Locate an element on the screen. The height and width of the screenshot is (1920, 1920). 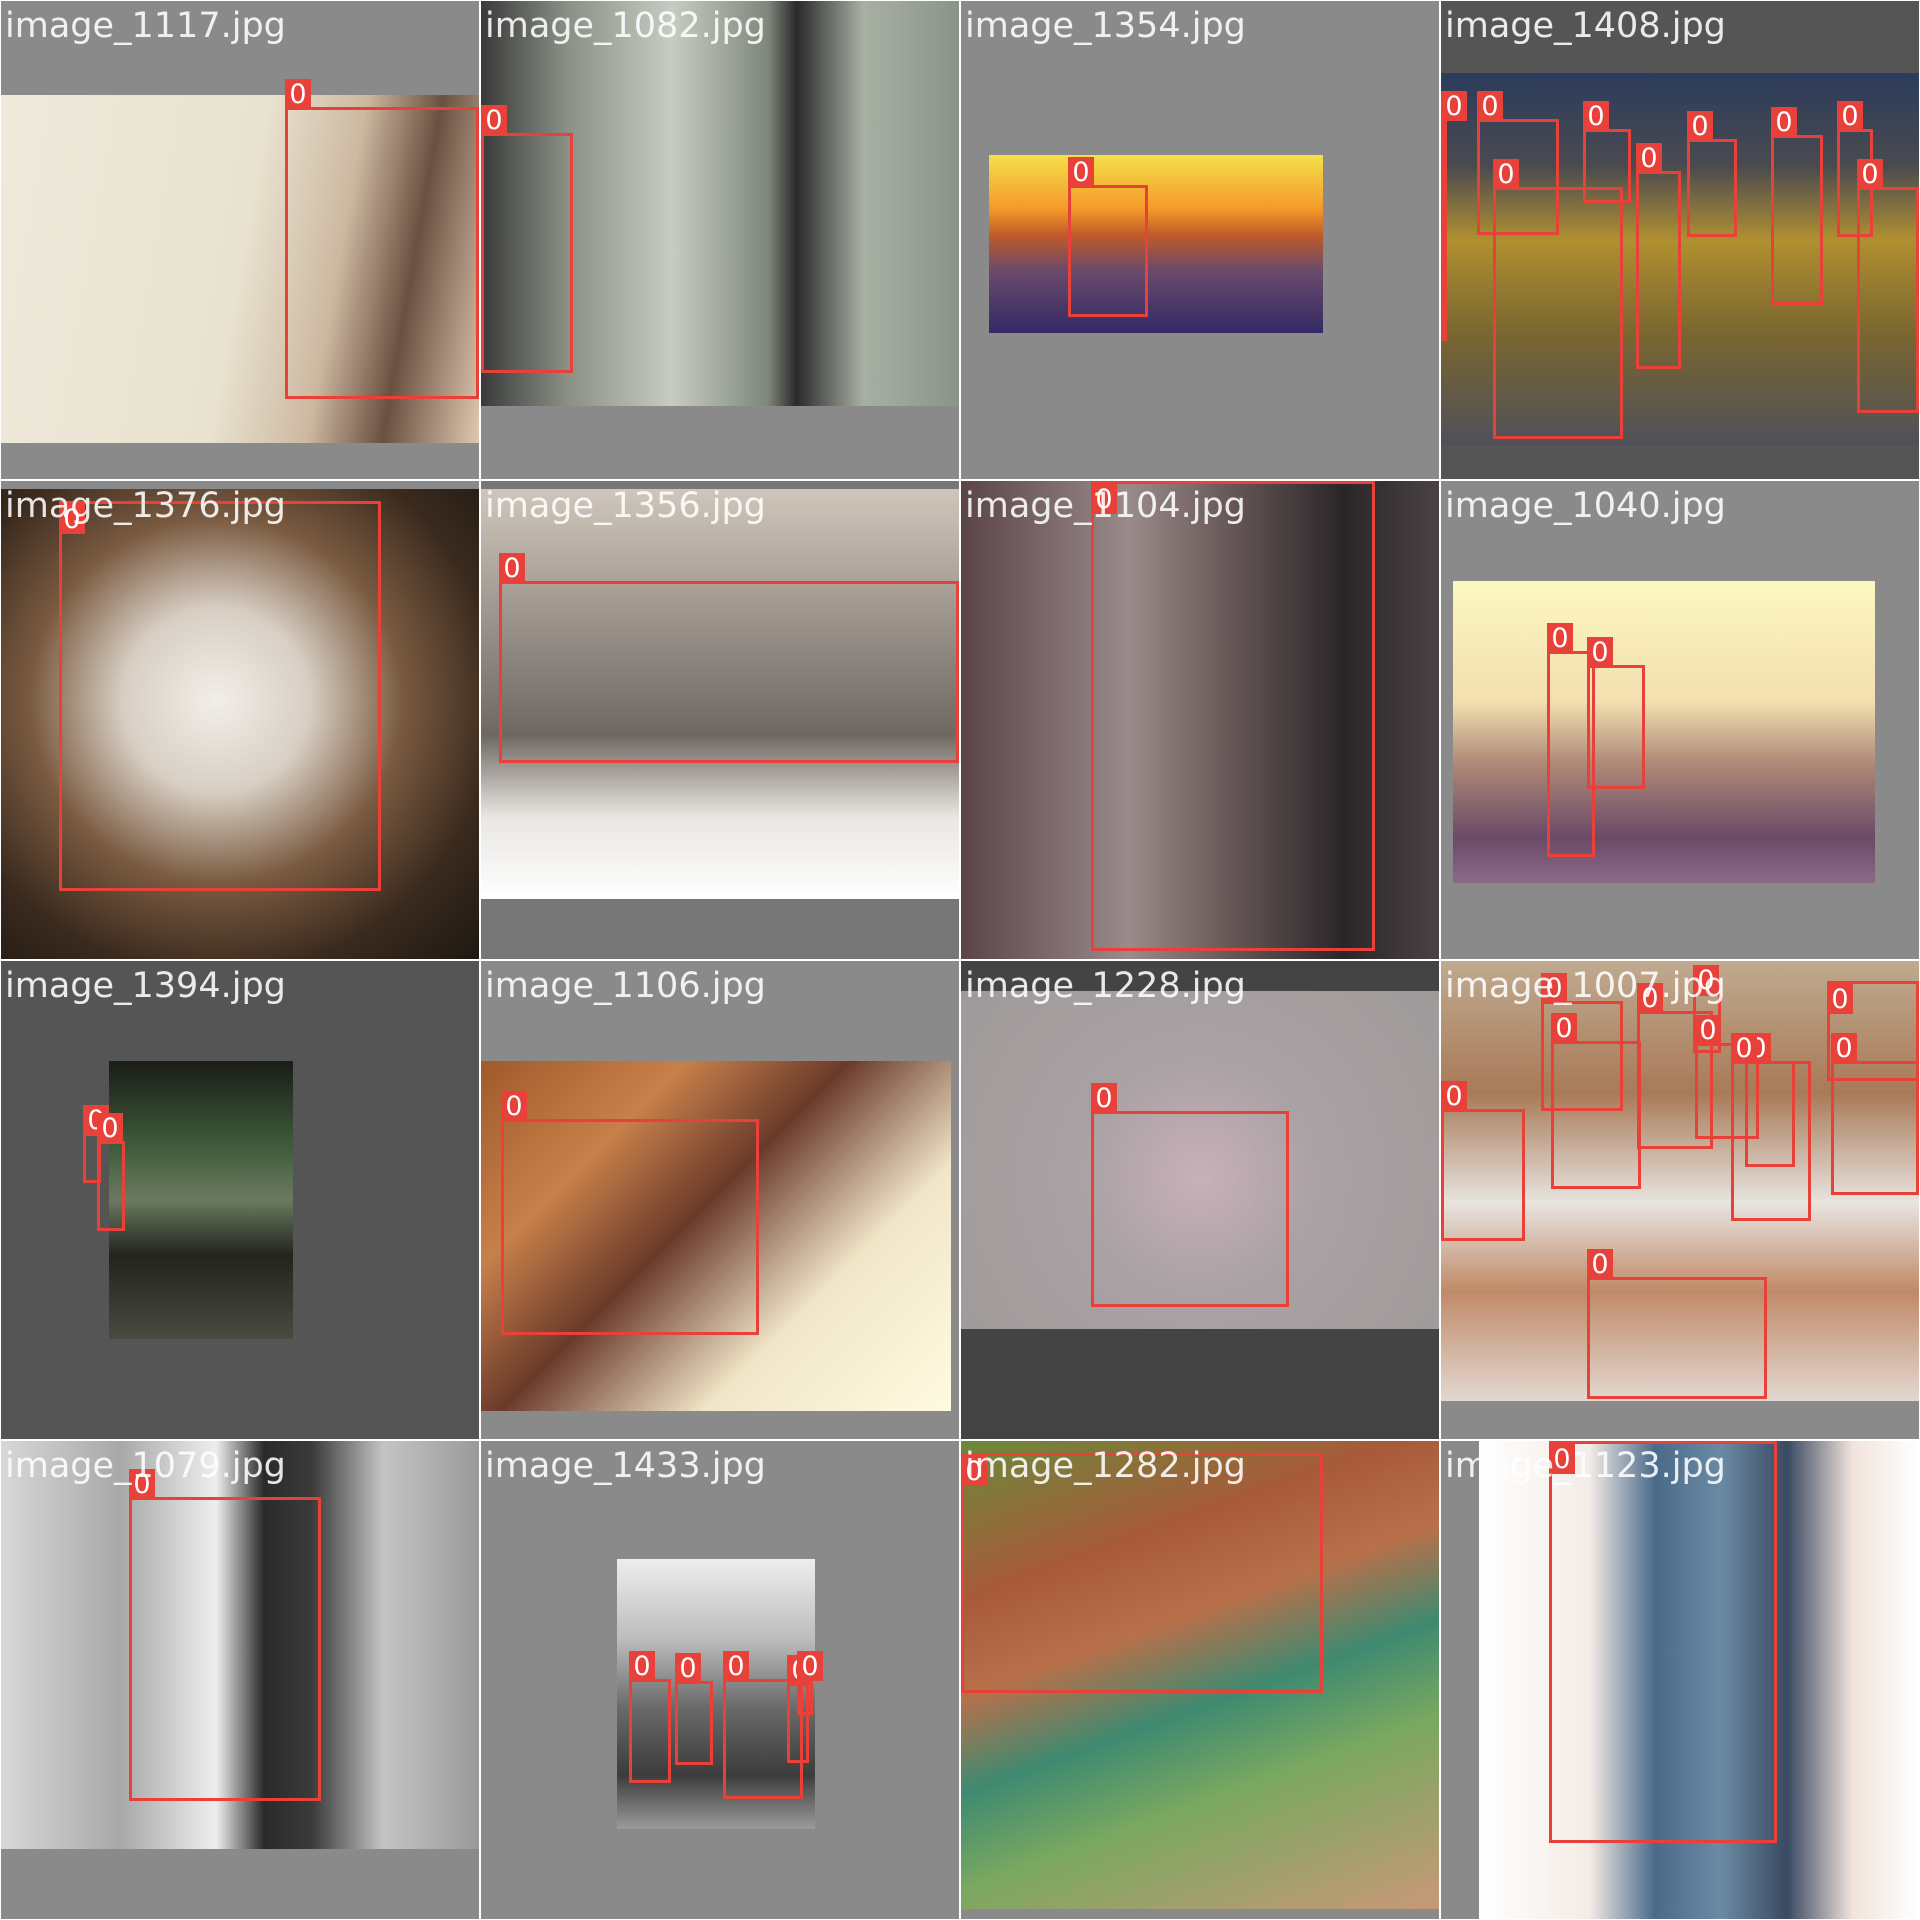
image-tile: 0 image_1104.jpg is located at coordinates (1200, 720).